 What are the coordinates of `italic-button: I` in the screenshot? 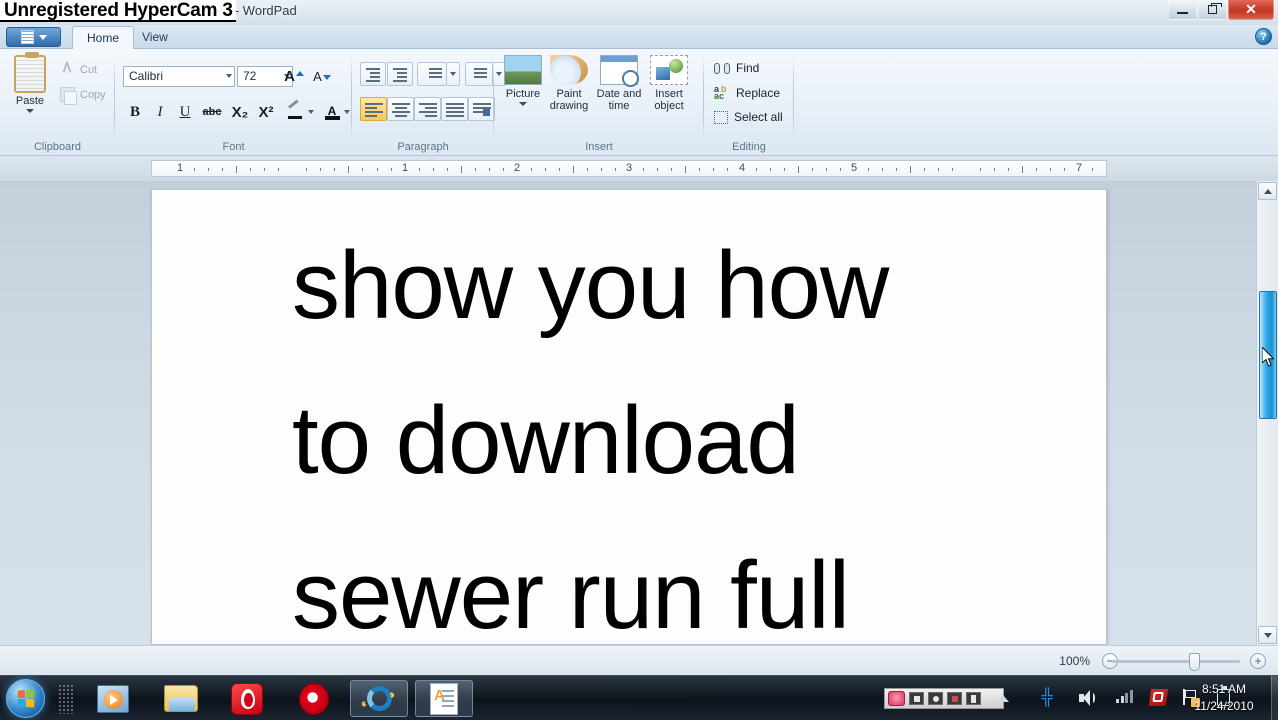 It's located at (160, 112).